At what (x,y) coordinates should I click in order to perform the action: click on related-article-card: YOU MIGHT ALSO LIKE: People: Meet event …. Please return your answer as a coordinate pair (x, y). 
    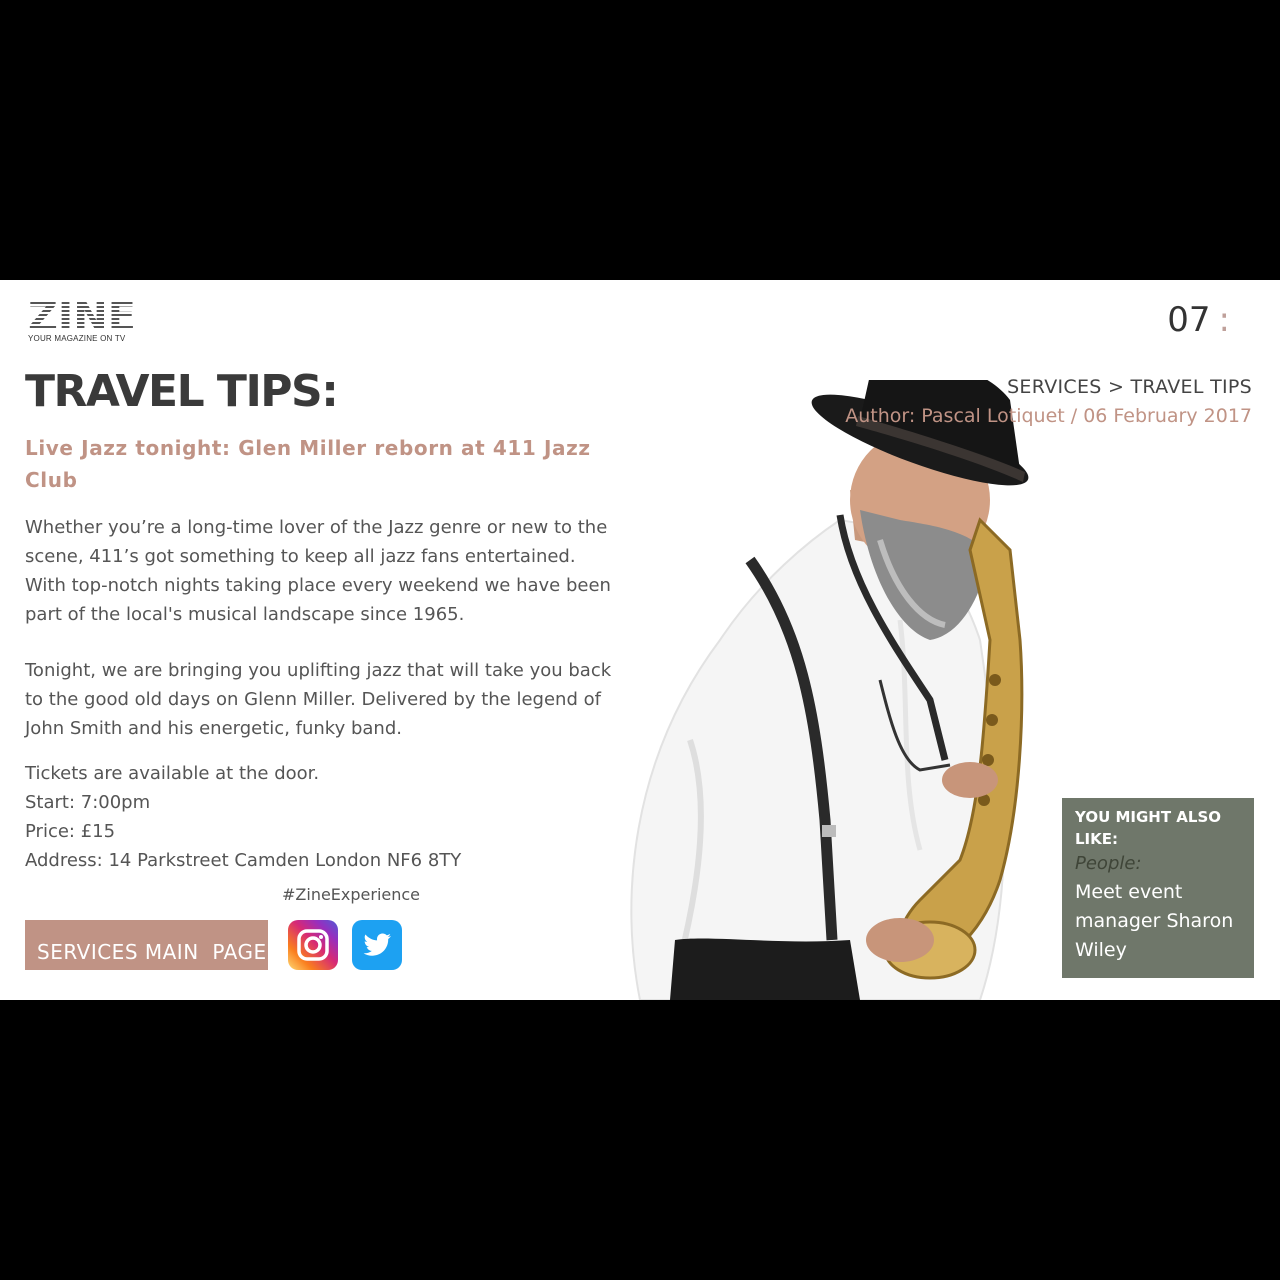
    Looking at the image, I should click on (1158, 888).